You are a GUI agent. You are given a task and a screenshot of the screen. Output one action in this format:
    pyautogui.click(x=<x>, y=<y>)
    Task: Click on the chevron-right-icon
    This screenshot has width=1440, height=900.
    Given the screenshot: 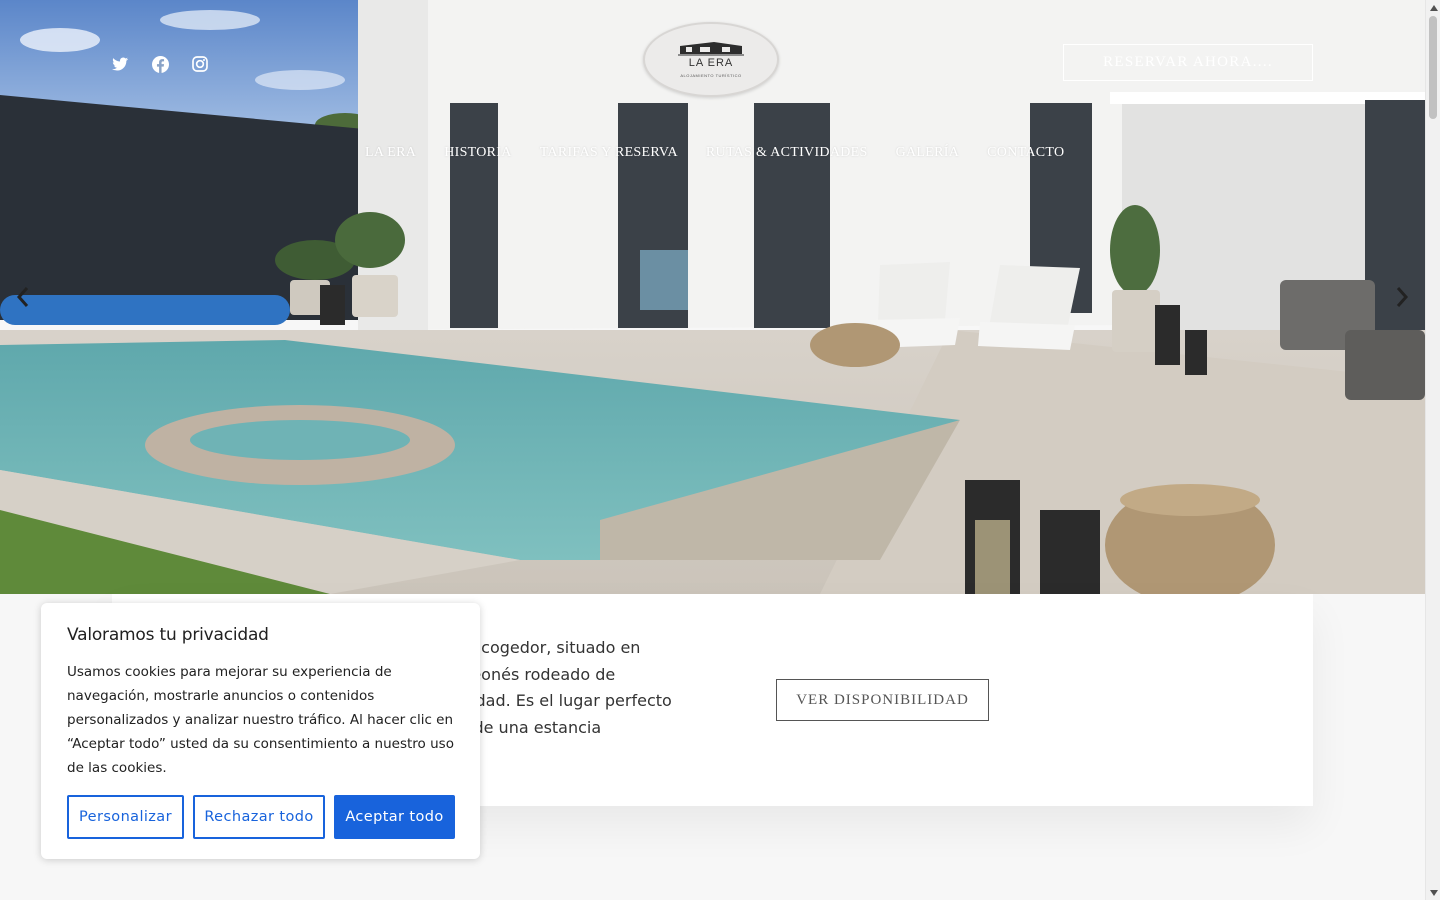 What is the action you would take?
    pyautogui.click(x=1402, y=297)
    